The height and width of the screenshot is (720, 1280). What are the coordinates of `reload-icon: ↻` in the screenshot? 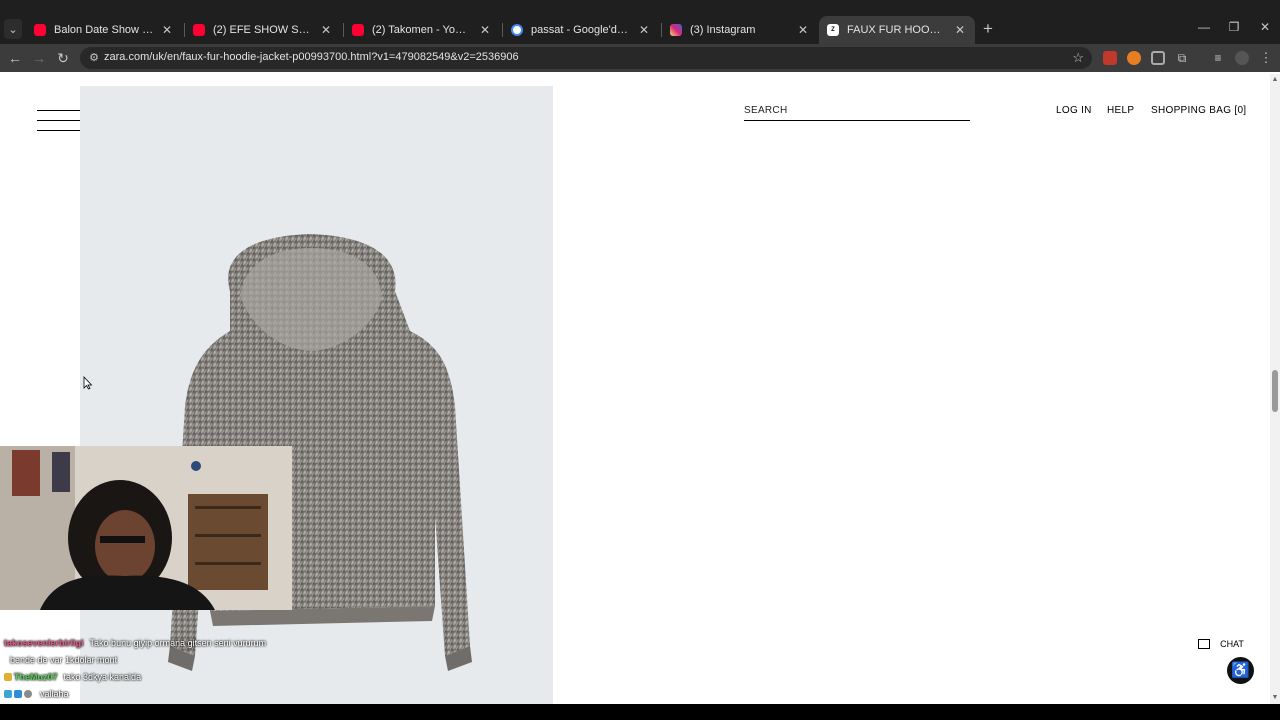 It's located at (63, 58).